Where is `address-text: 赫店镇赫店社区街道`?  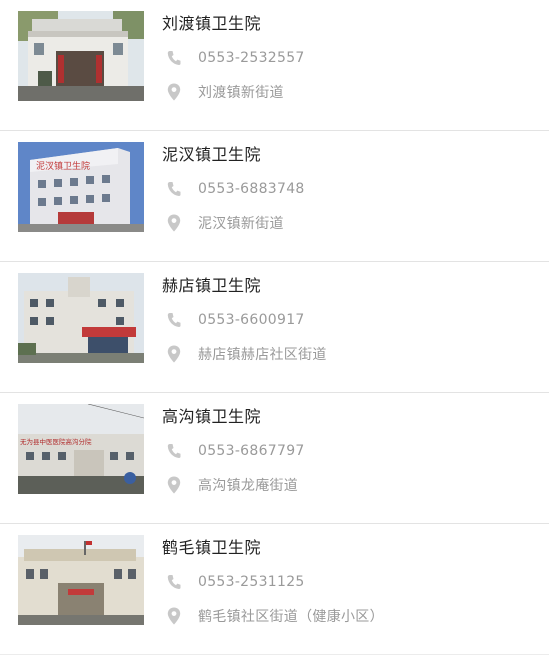 address-text: 赫店镇赫店社区街道 is located at coordinates (262, 355).